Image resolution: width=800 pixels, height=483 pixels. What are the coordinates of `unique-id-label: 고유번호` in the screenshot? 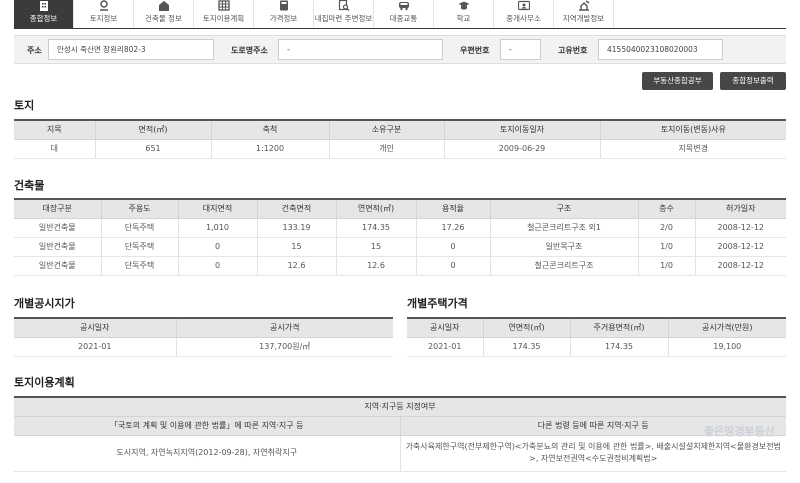 It's located at (573, 50).